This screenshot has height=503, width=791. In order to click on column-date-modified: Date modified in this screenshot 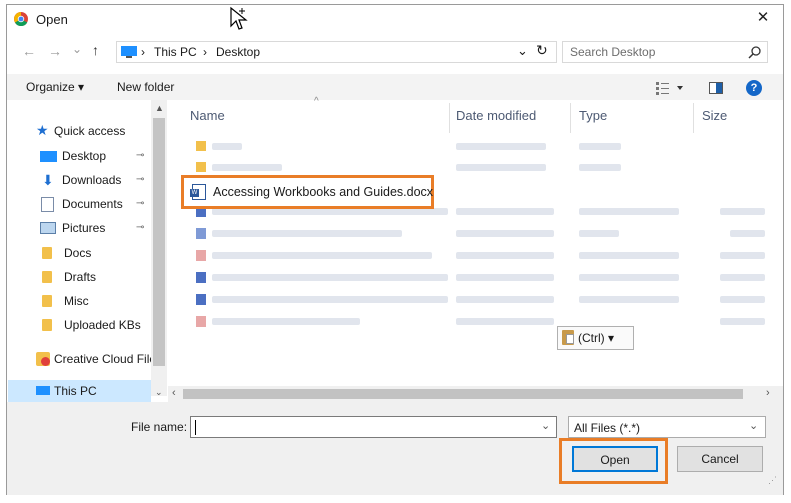, I will do `click(496, 115)`.